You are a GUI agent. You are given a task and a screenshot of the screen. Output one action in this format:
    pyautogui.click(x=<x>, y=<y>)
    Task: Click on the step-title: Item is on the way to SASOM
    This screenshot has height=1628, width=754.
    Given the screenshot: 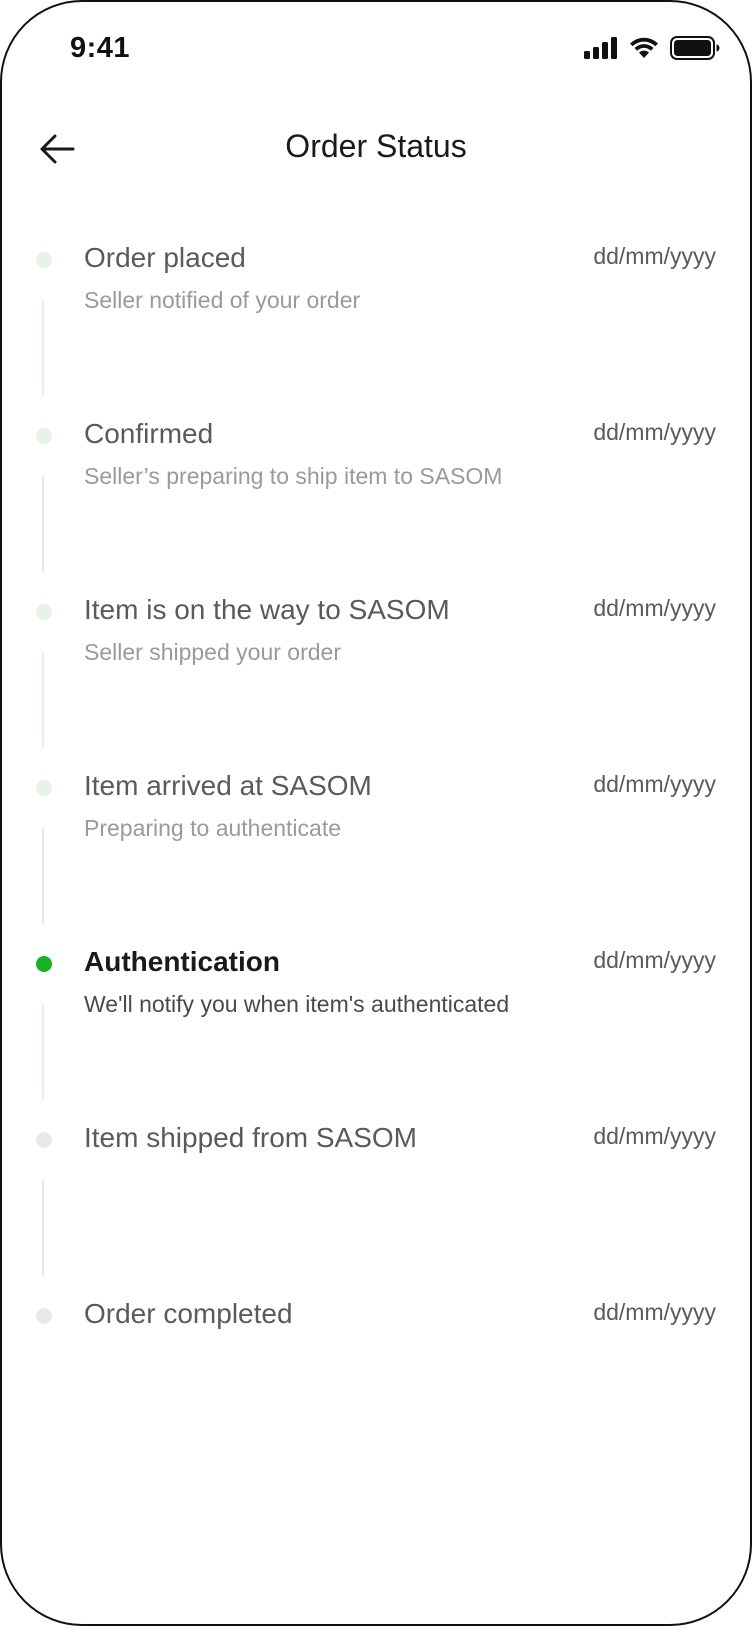 What is the action you would take?
    pyautogui.click(x=267, y=609)
    